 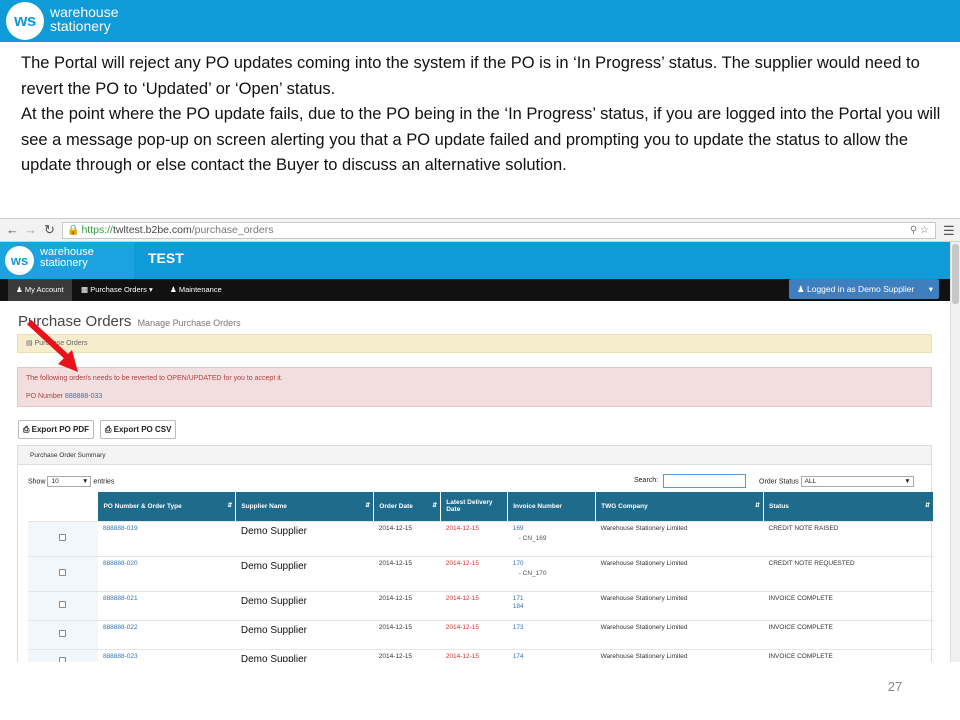 I want to click on page-size-select: 10 ▼, so click(x=69, y=481).